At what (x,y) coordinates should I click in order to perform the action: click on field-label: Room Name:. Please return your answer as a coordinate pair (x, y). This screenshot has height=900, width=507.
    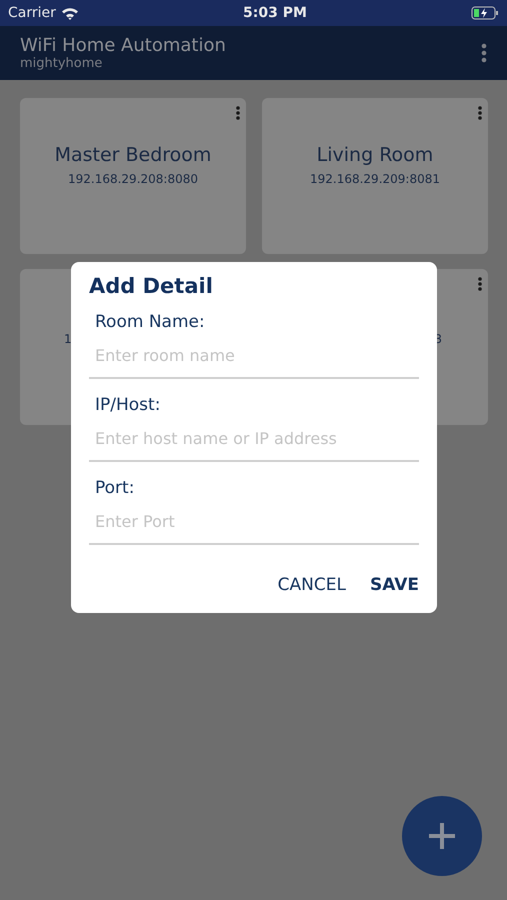
    Looking at the image, I should click on (150, 322).